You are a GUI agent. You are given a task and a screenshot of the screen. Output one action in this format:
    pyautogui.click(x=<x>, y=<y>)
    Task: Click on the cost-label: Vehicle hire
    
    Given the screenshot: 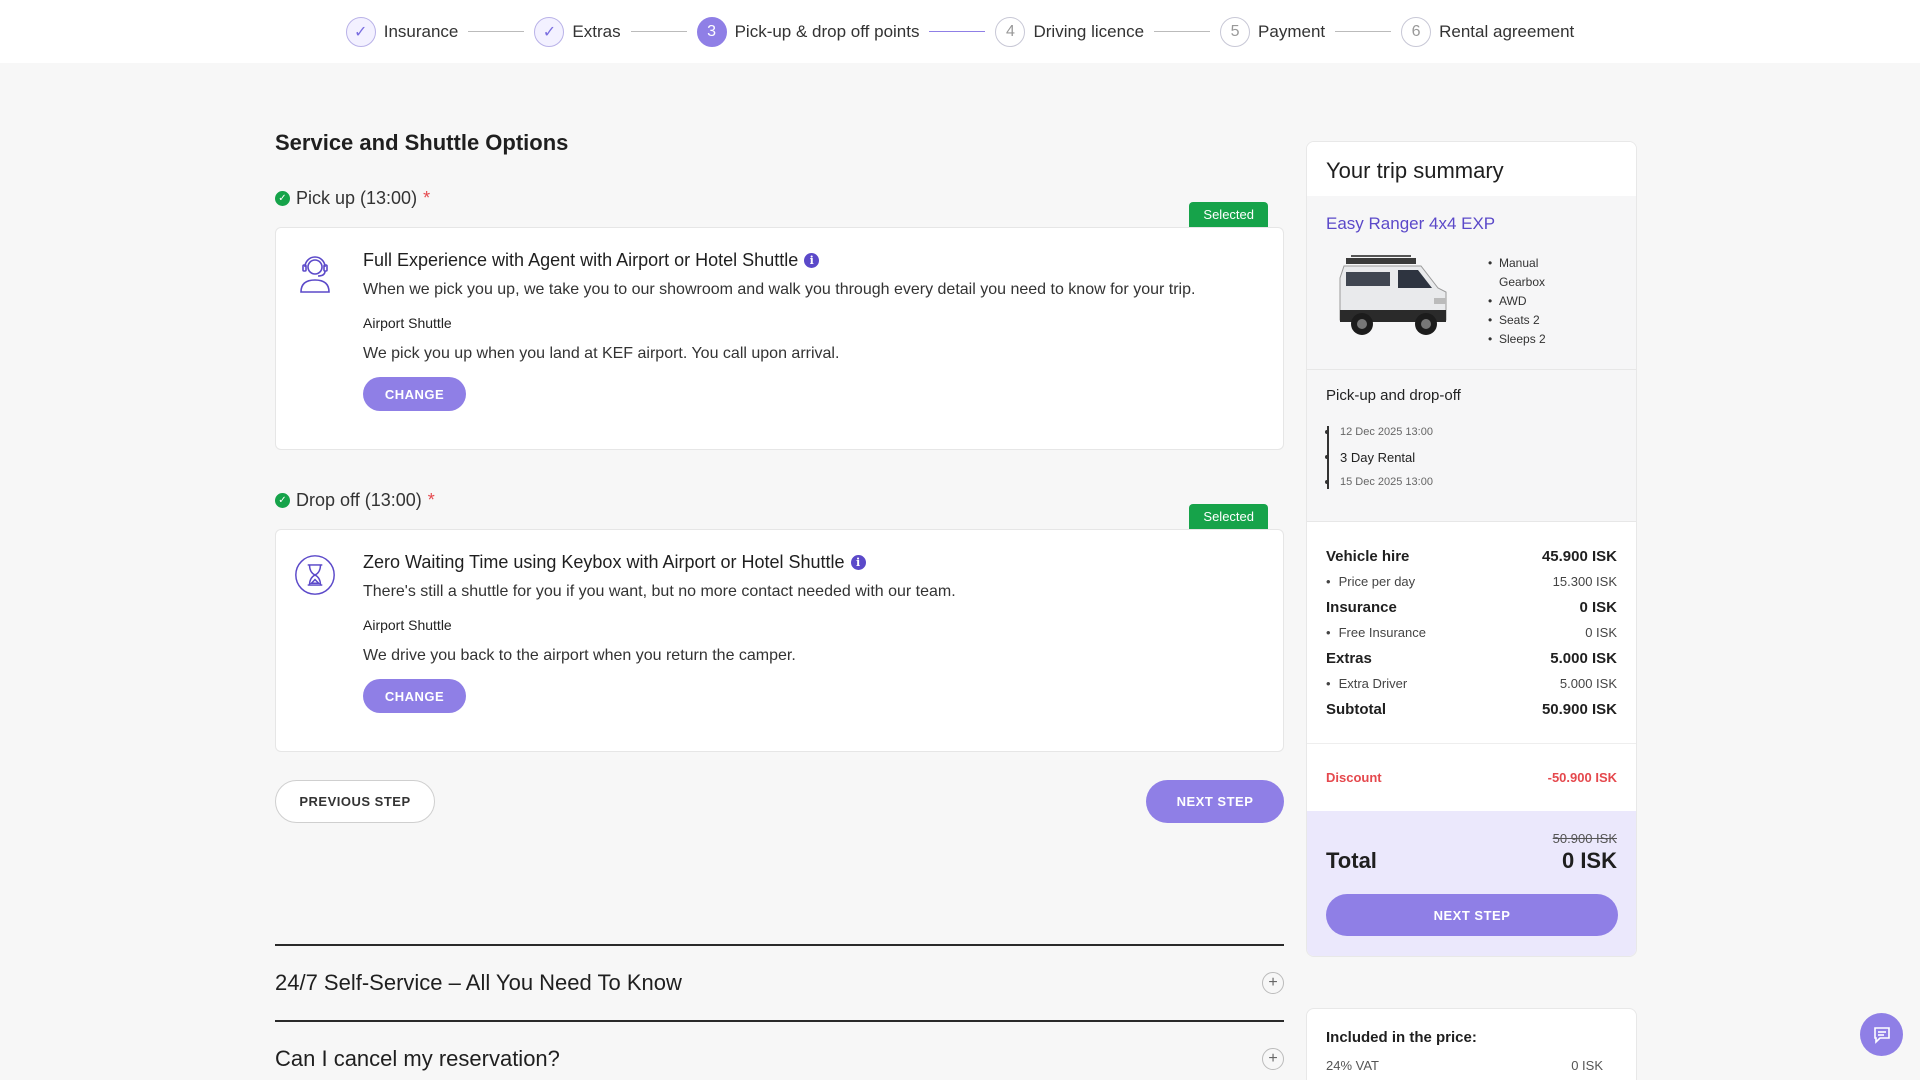 What is the action you would take?
    pyautogui.click(x=1368, y=556)
    